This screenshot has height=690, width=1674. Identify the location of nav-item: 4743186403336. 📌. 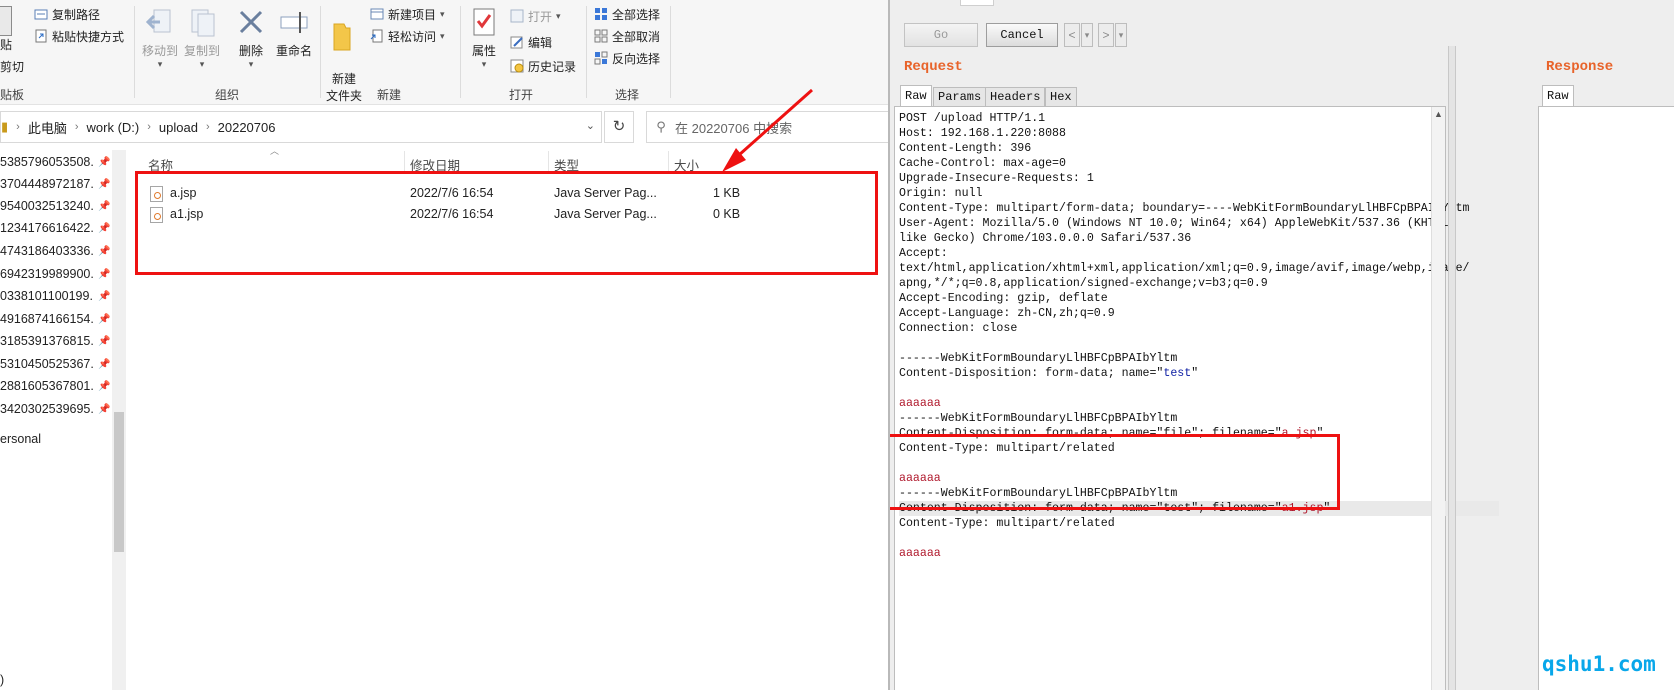
(55, 251).